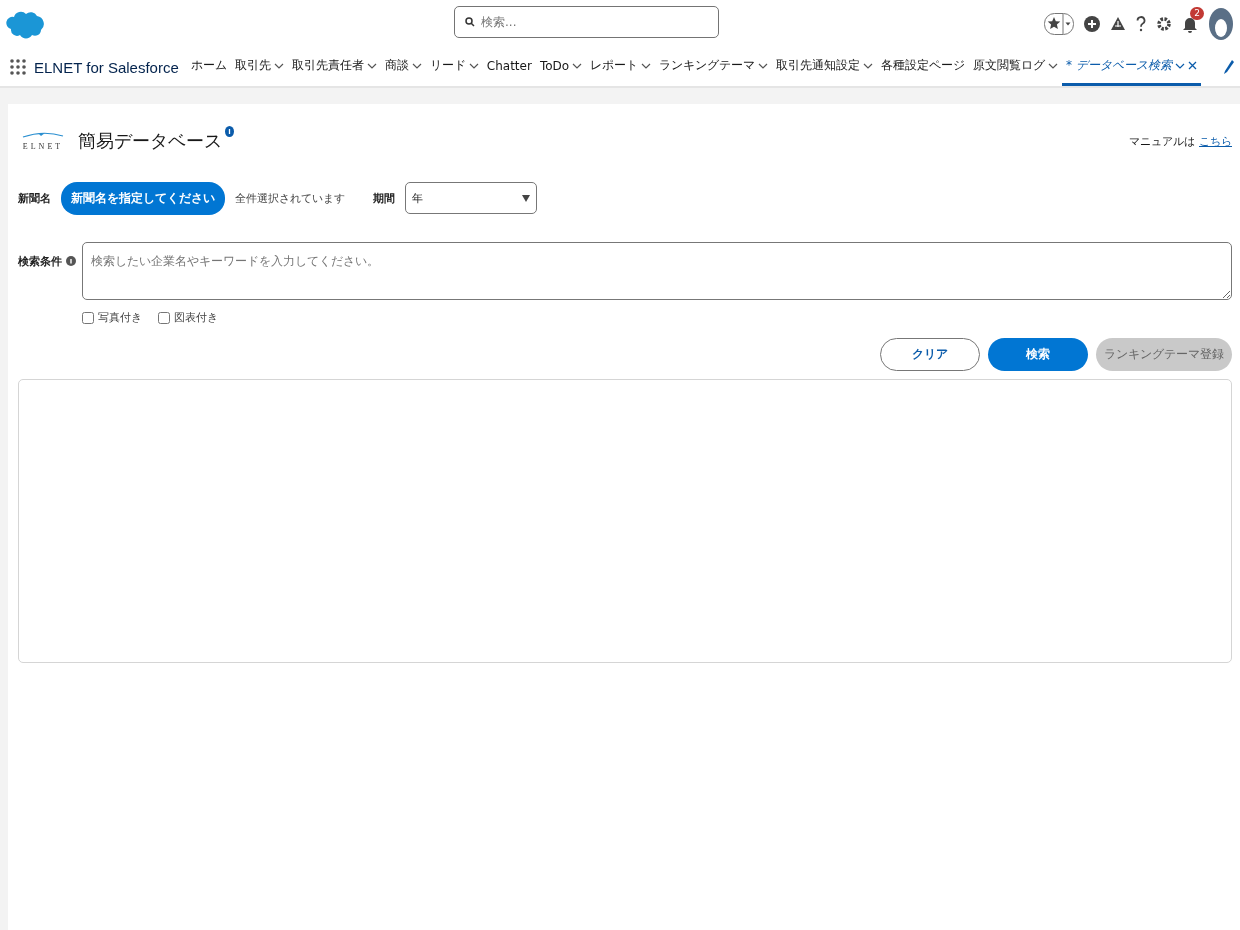 The height and width of the screenshot is (930, 1240). What do you see at coordinates (208, 67) in the screenshot?
I see `nav-tab: ホーム` at bounding box center [208, 67].